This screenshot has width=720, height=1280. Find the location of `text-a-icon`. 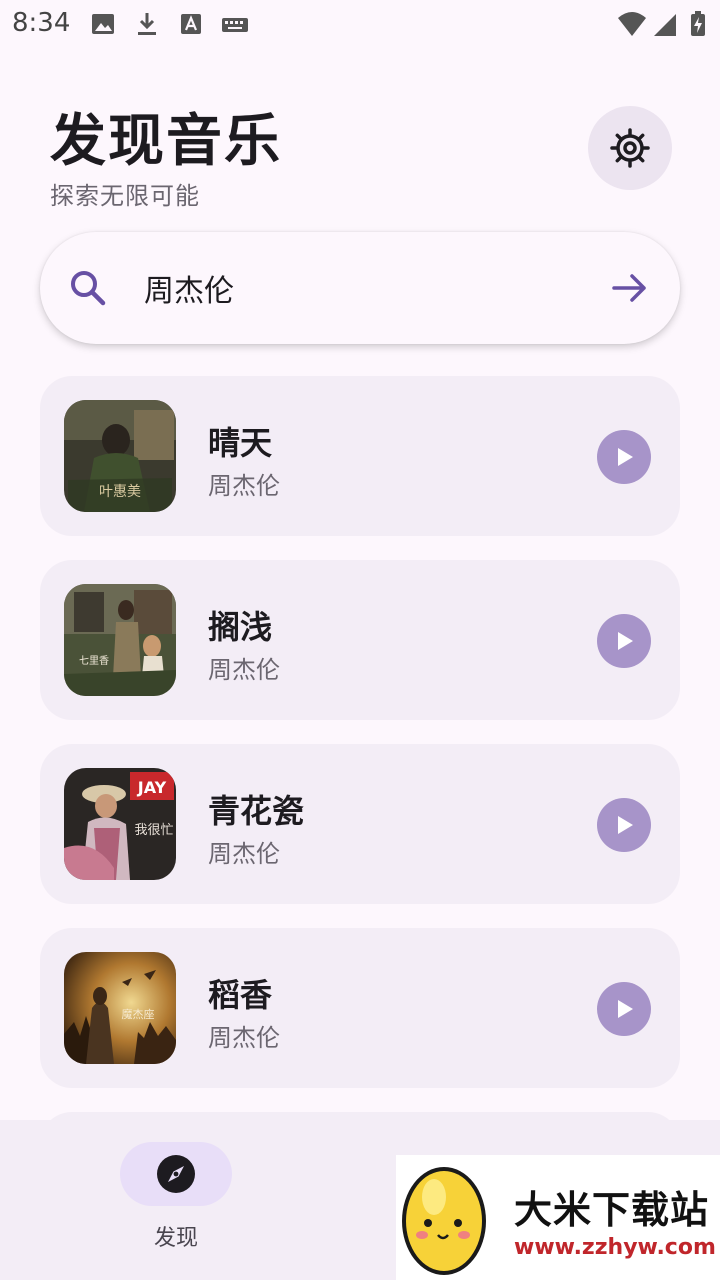

text-a-icon is located at coordinates (191, 24).